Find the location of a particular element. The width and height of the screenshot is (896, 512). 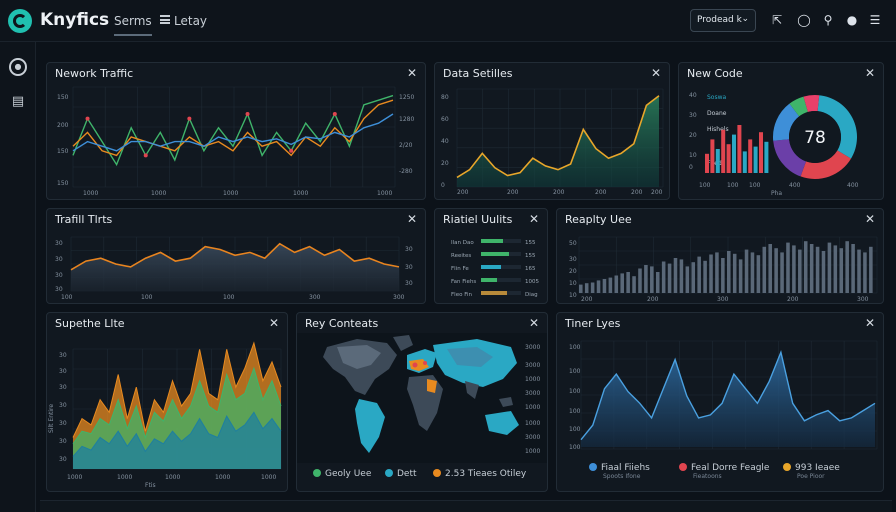

legend-item: Dett is located at coordinates (401, 474).